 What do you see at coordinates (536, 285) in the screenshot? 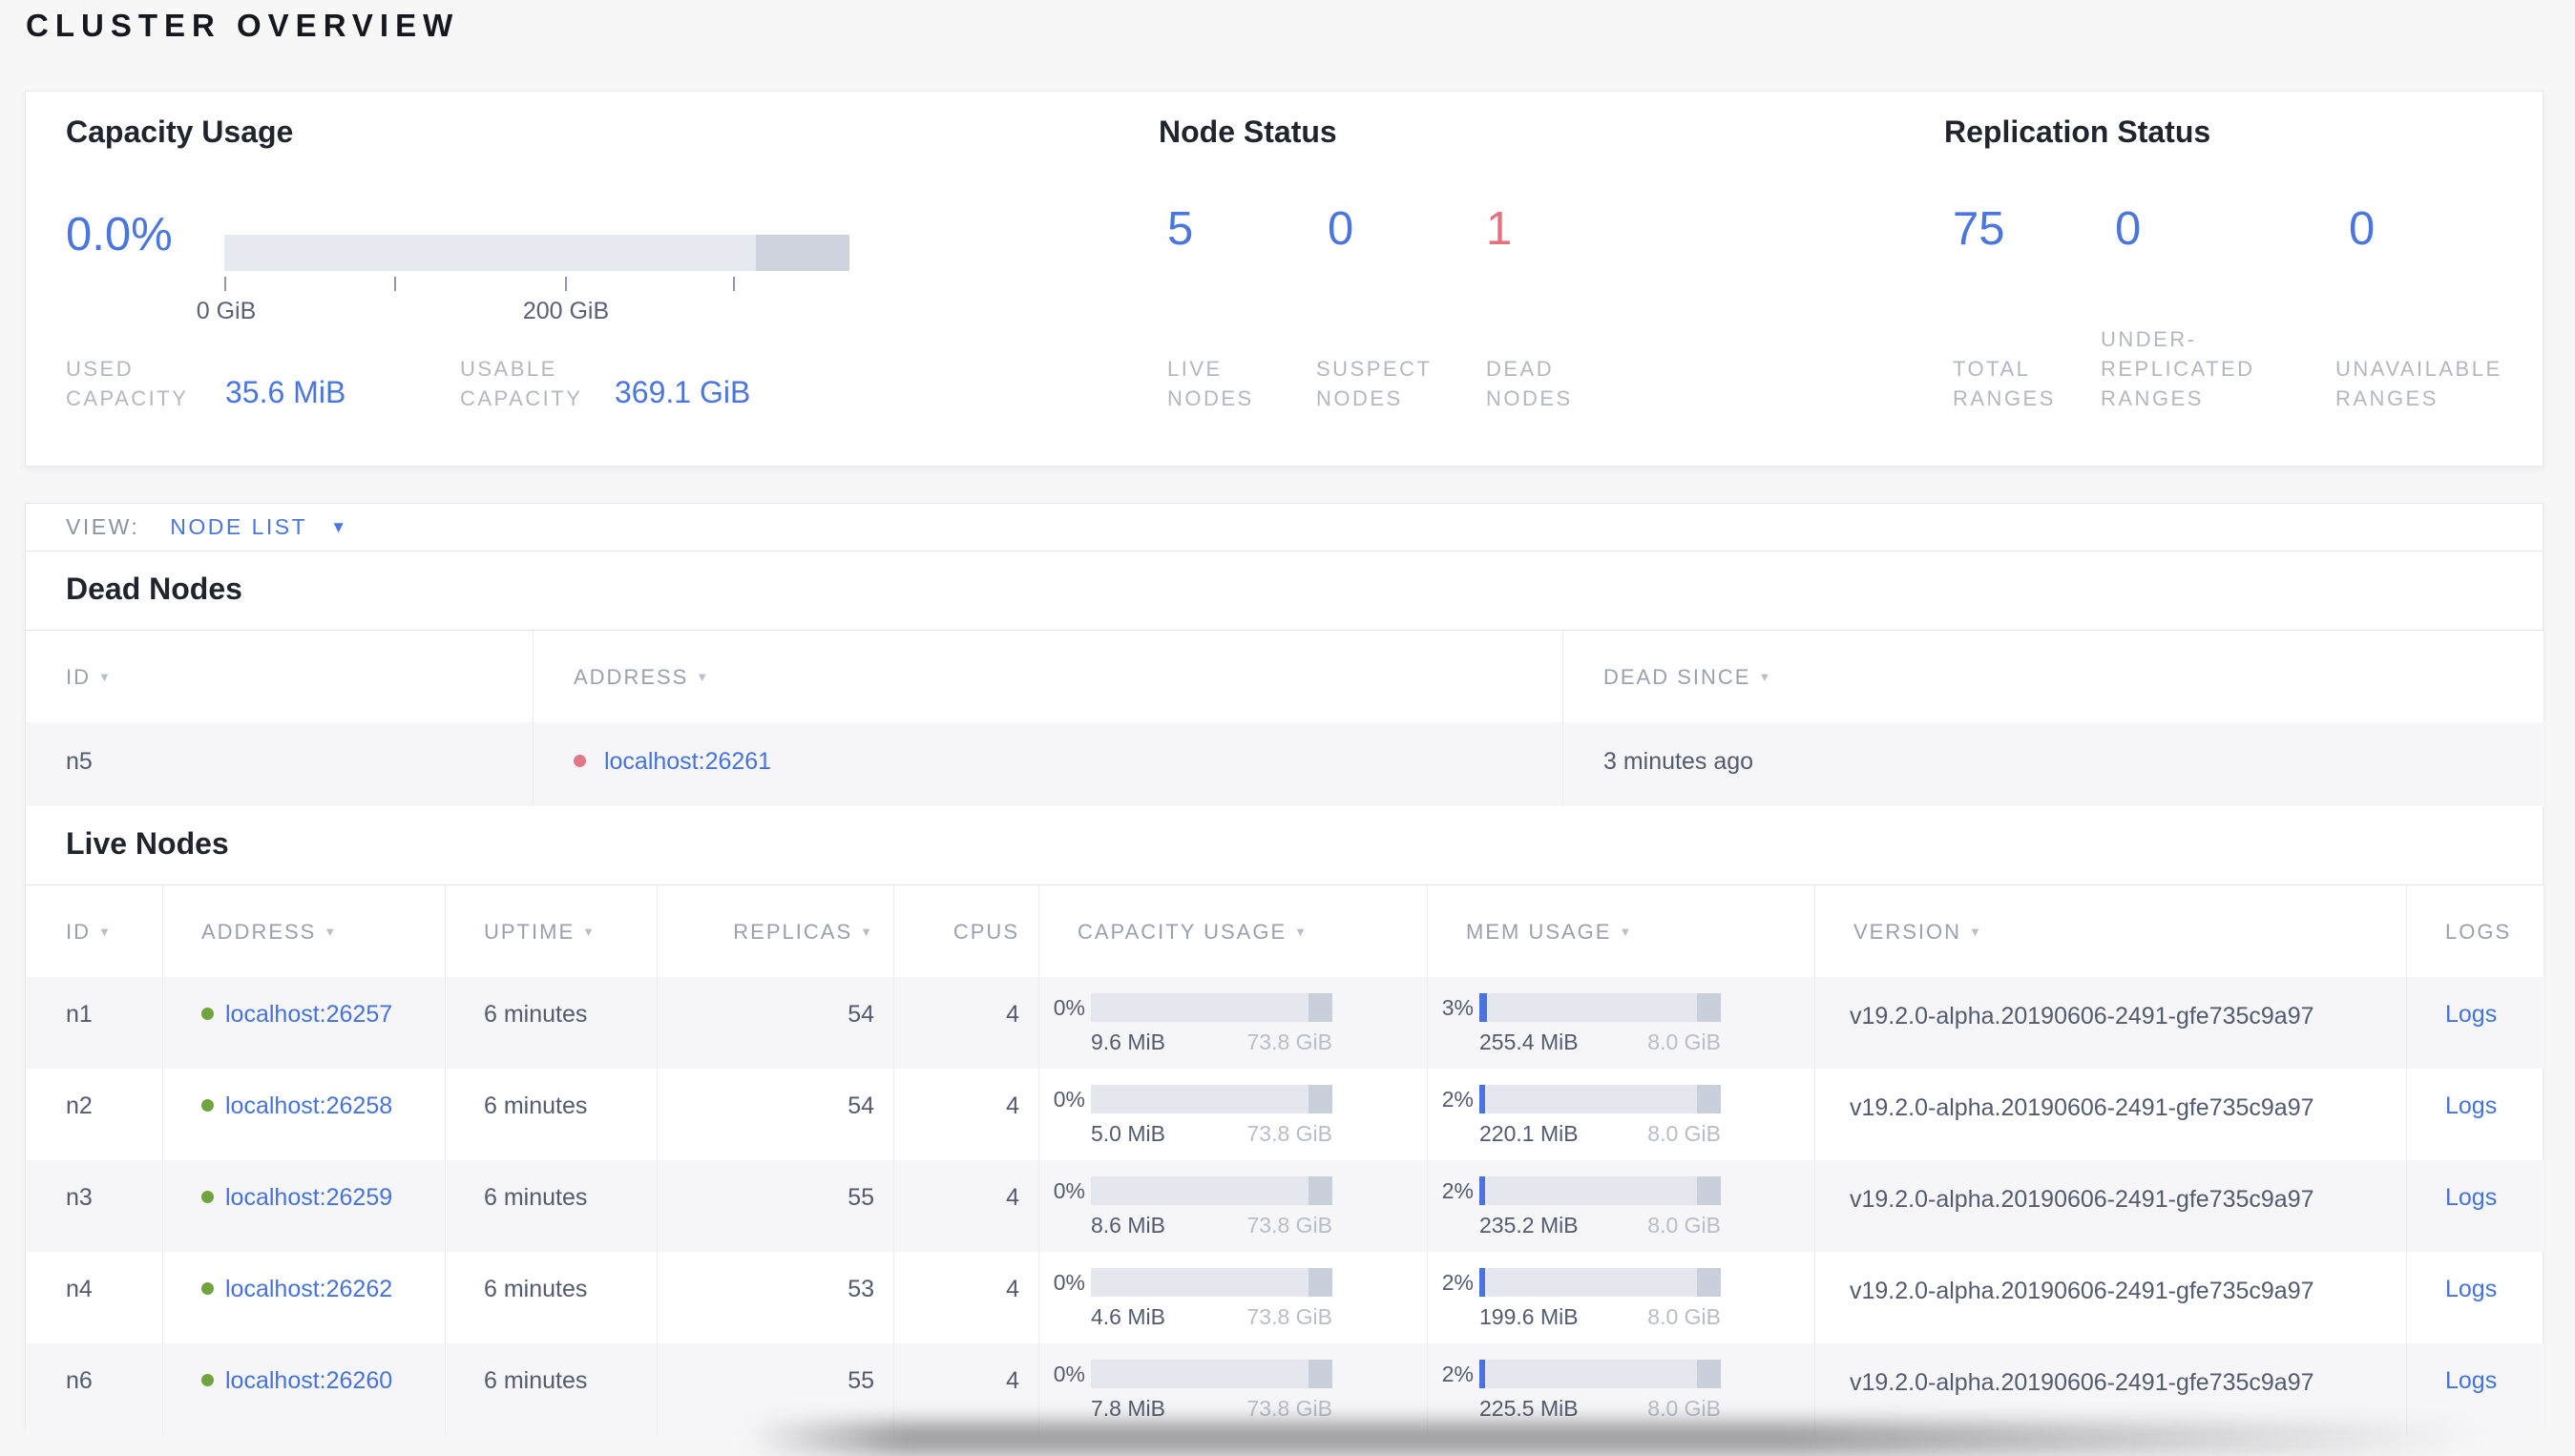
I see `capacity-bar-axis` at bounding box center [536, 285].